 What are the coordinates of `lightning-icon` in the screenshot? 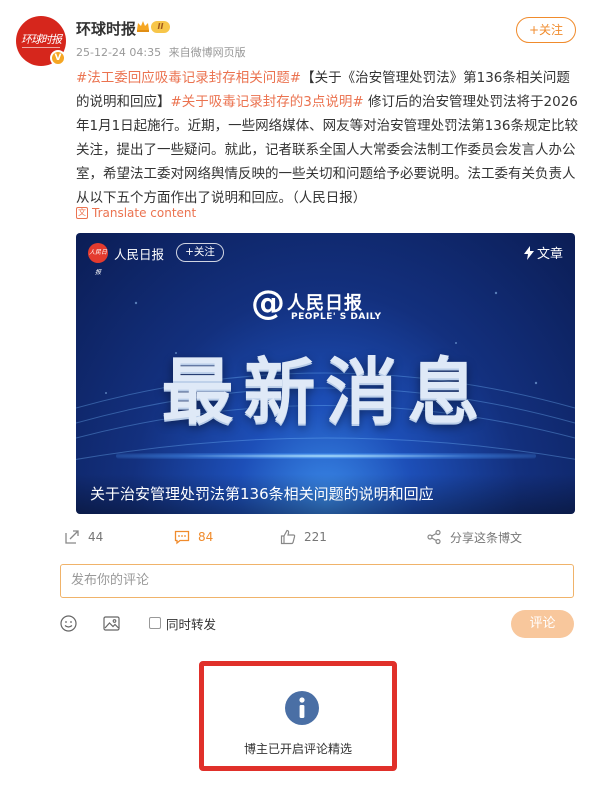 It's located at (528, 252).